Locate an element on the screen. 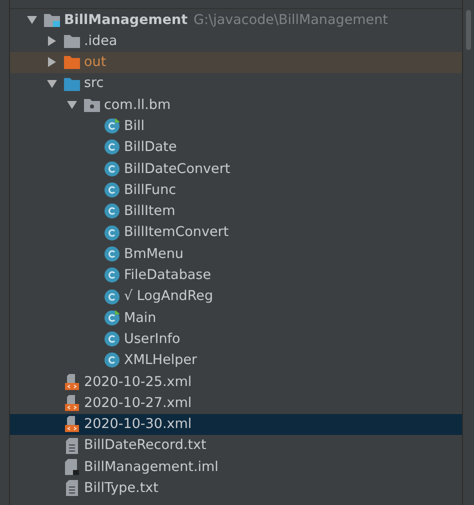 This screenshot has height=505, width=474. tree-row: src is located at coordinates (236, 83).